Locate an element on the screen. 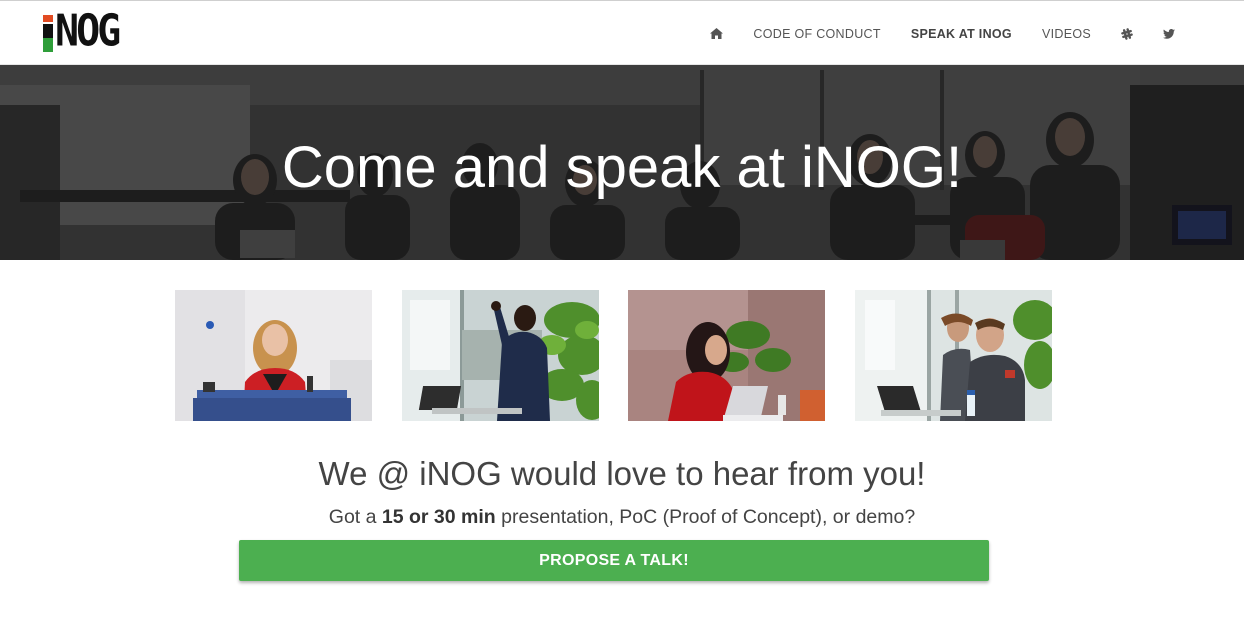 This screenshot has width=1244, height=623. inog-logo: NOG is located at coordinates (82, 31).